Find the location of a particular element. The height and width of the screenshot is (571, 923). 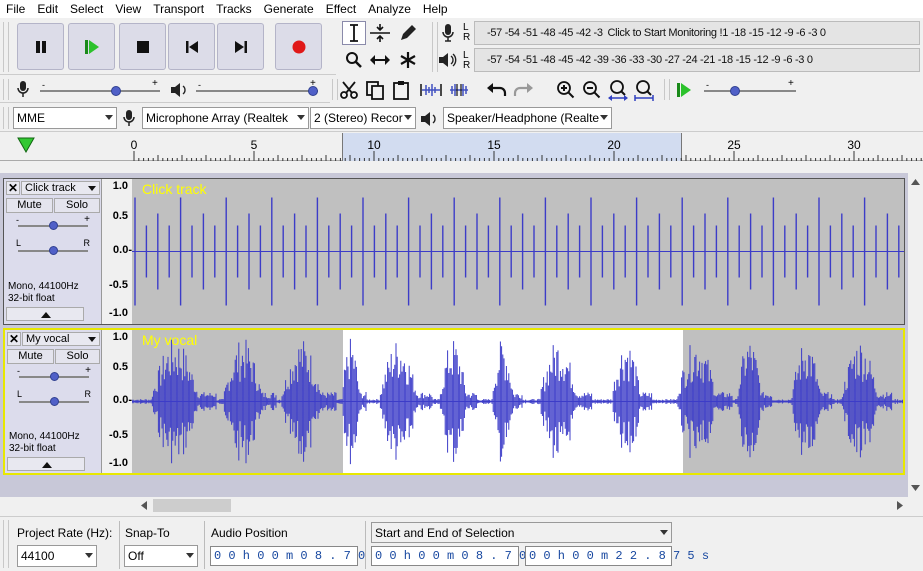

snap-to-select: Off is located at coordinates (161, 556).